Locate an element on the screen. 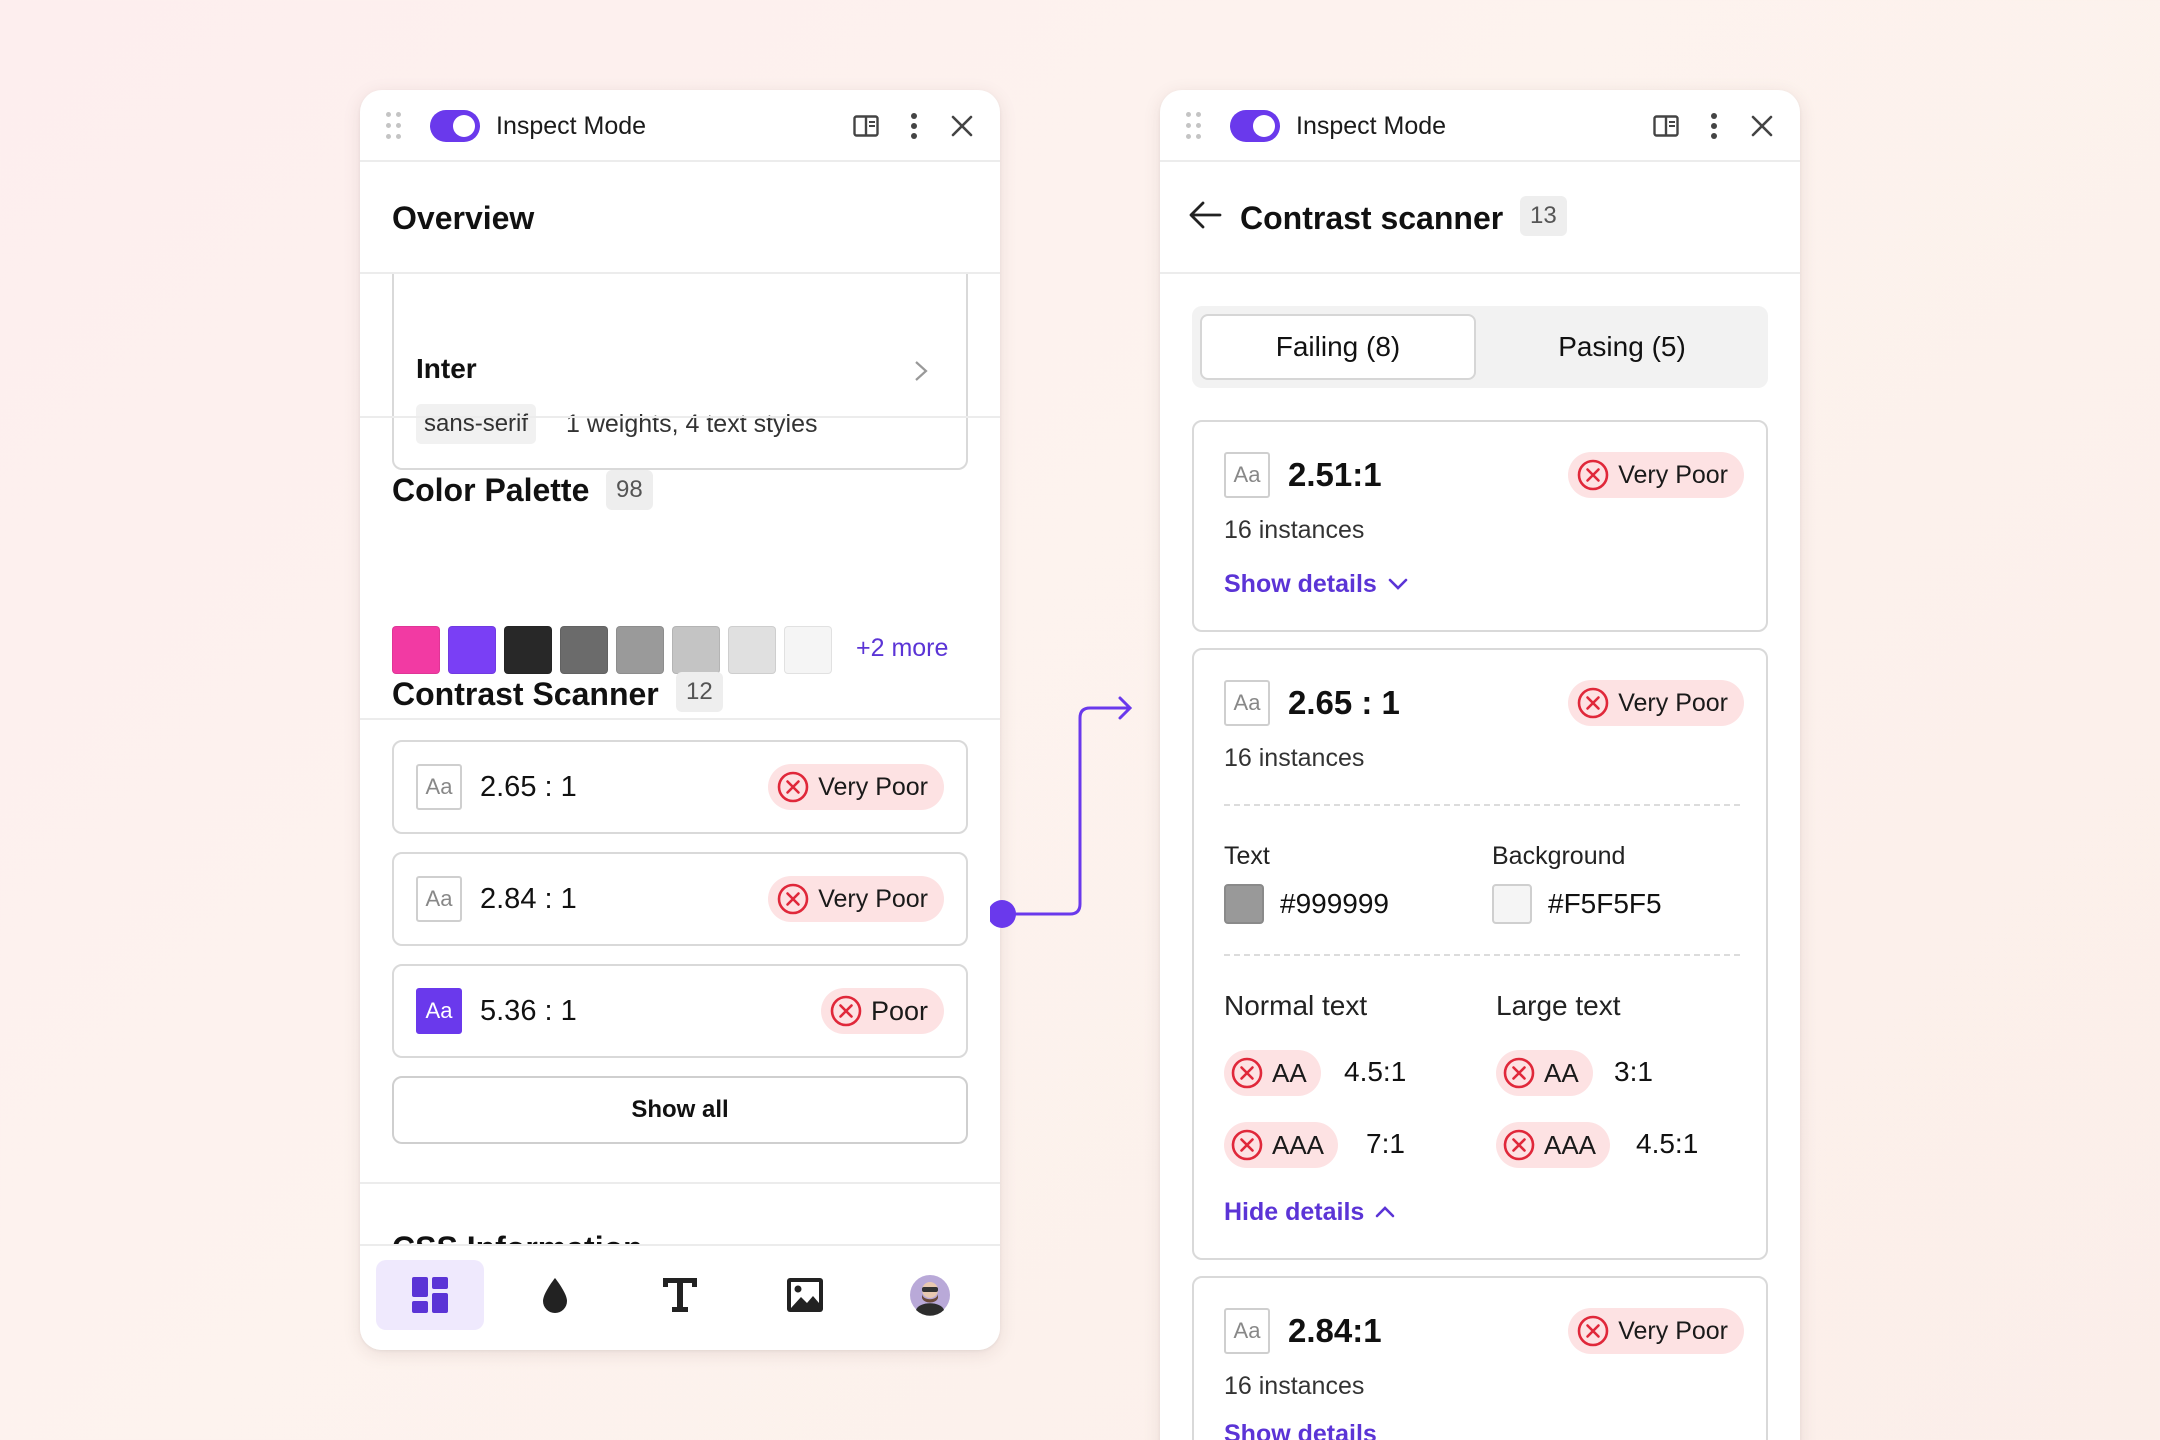 This screenshot has height=1440, width=2160. back-arrow-icon is located at coordinates (1205, 217).